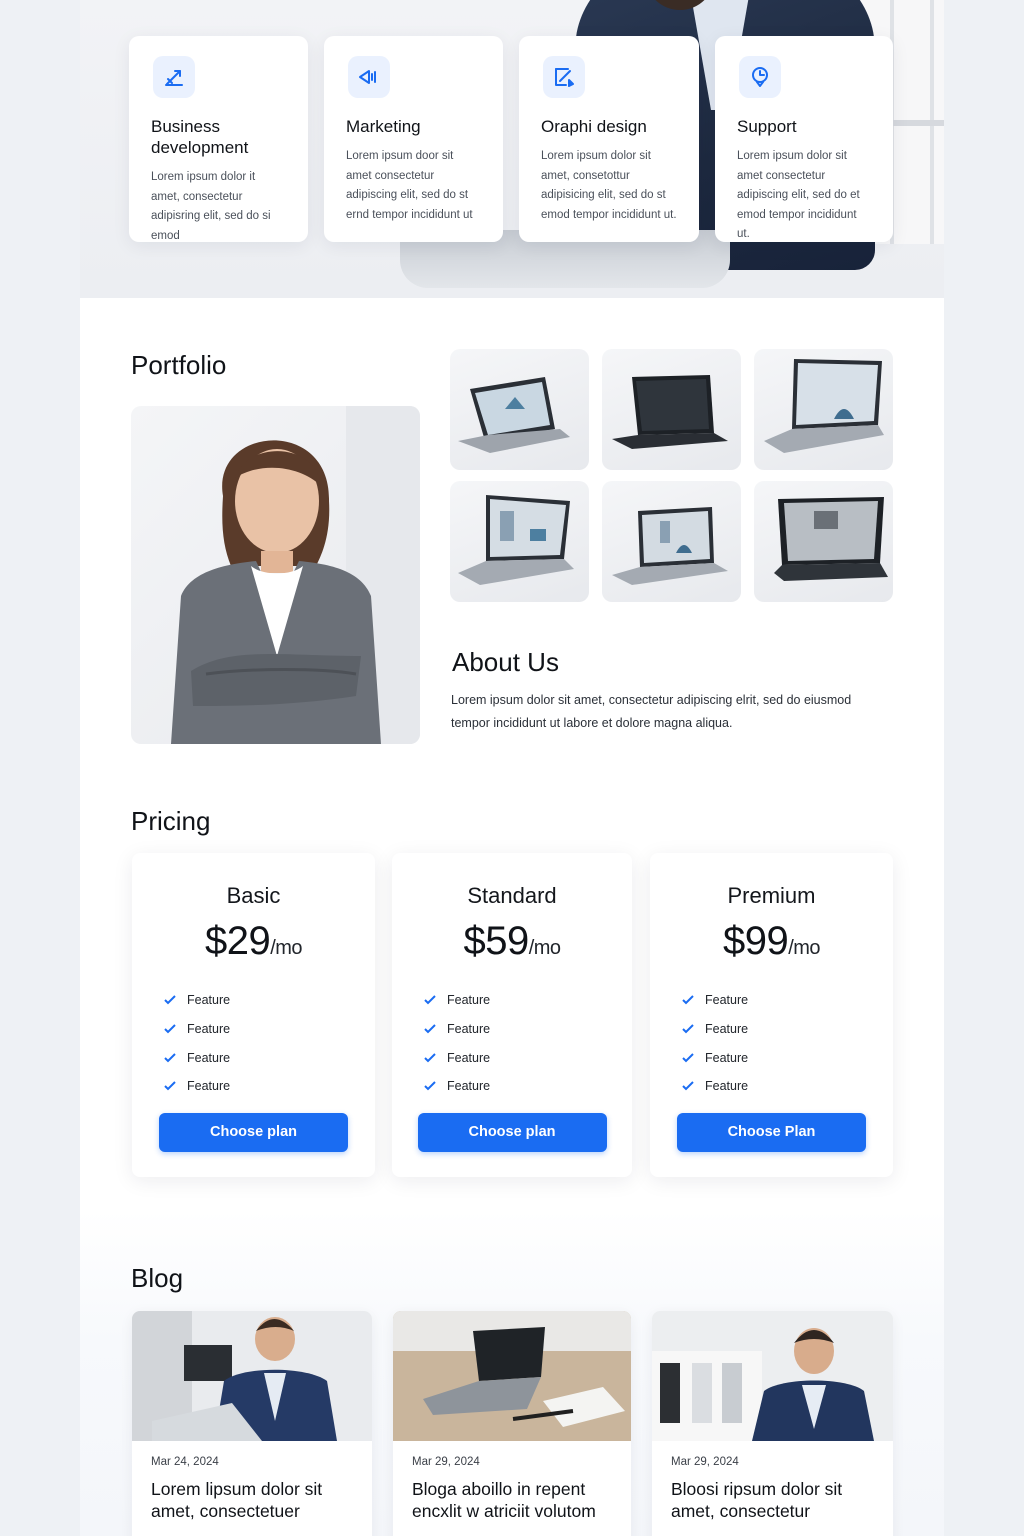 This screenshot has width=1024, height=1536. What do you see at coordinates (185, 1462) in the screenshot?
I see `blog-date: Mar 24, 2024` at bounding box center [185, 1462].